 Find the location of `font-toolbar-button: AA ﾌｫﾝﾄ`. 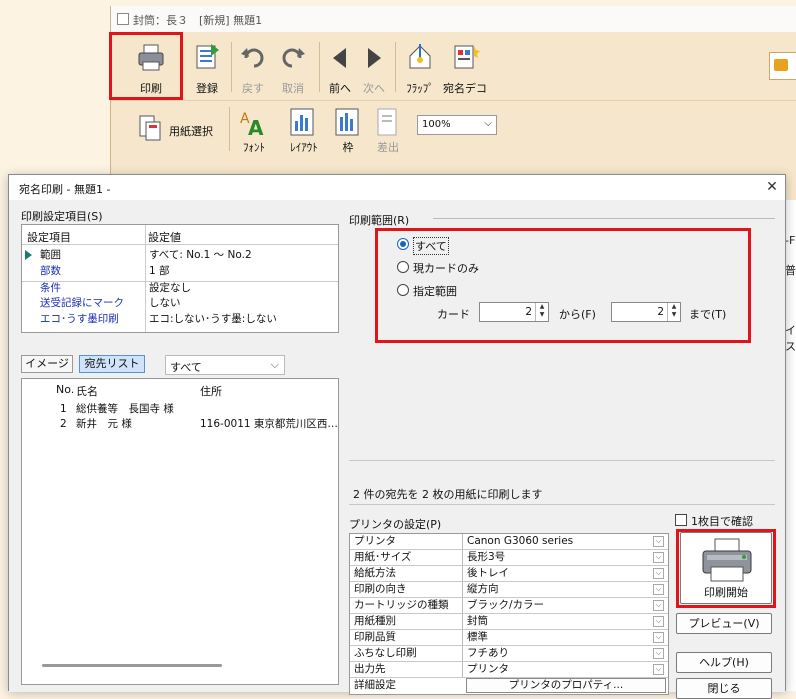

font-toolbar-button: AA ﾌｫﾝﾄ is located at coordinates (254, 130).